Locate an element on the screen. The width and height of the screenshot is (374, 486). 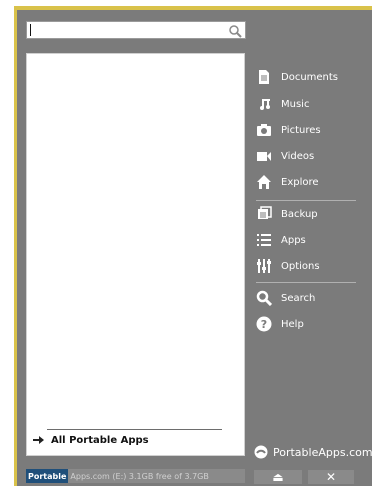
nav-documents-label: Documents is located at coordinates (310, 77).